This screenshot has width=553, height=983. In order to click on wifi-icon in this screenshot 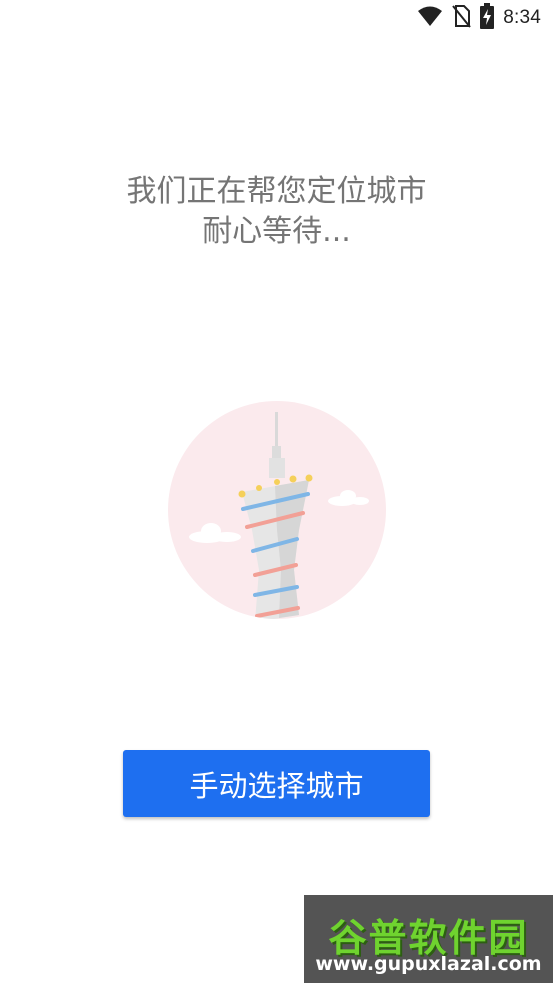, I will do `click(430, 18)`.